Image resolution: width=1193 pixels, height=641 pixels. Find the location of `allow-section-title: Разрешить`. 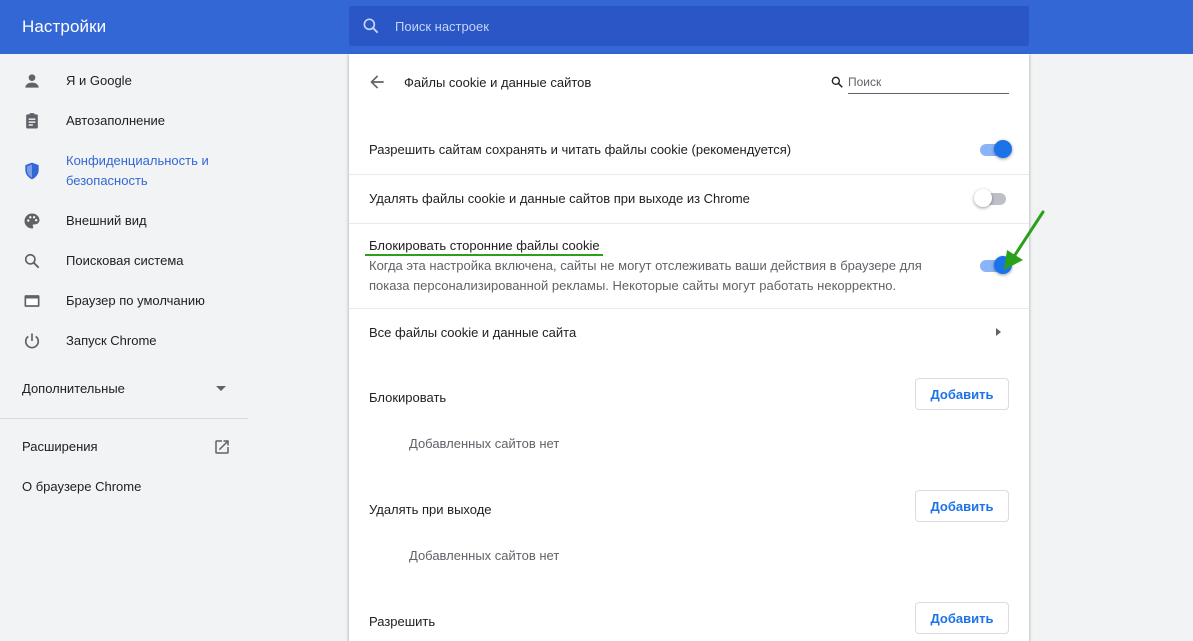

allow-section-title: Разрешить is located at coordinates (402, 621).